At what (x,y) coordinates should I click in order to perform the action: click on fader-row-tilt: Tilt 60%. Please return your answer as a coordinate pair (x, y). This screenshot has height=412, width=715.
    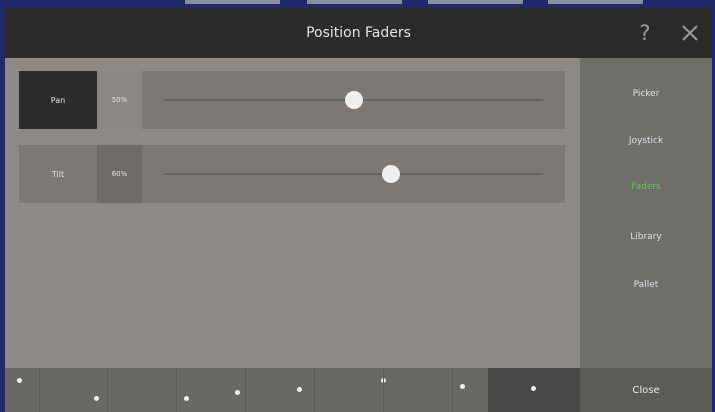
    Looking at the image, I should click on (292, 174).